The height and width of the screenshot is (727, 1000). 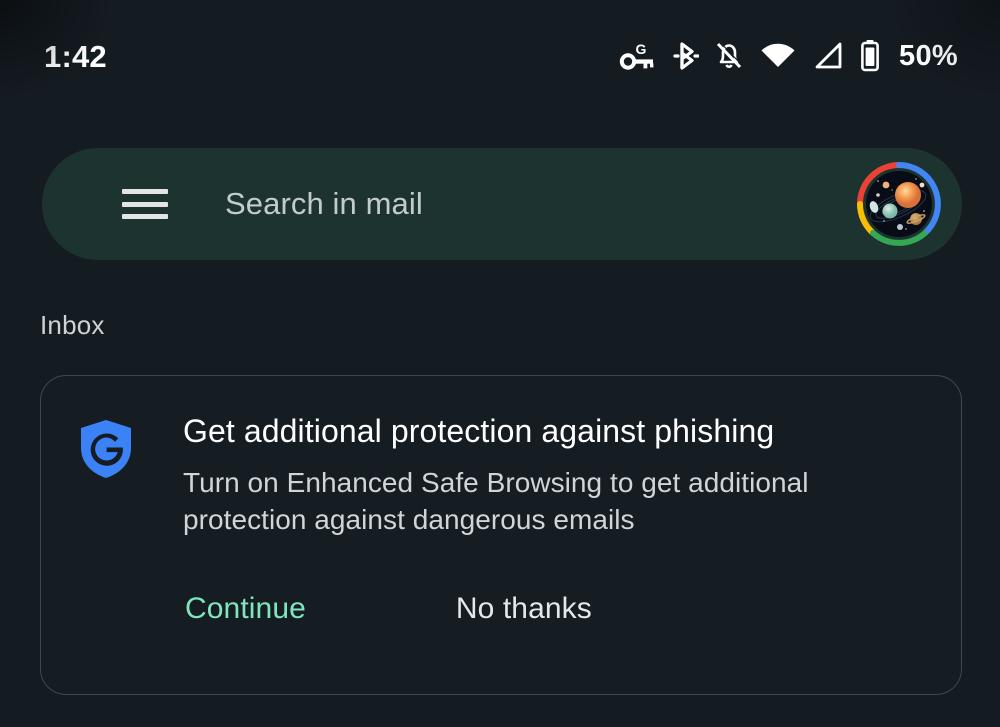 I want to click on bluetooth-icon, so click(x=686, y=56).